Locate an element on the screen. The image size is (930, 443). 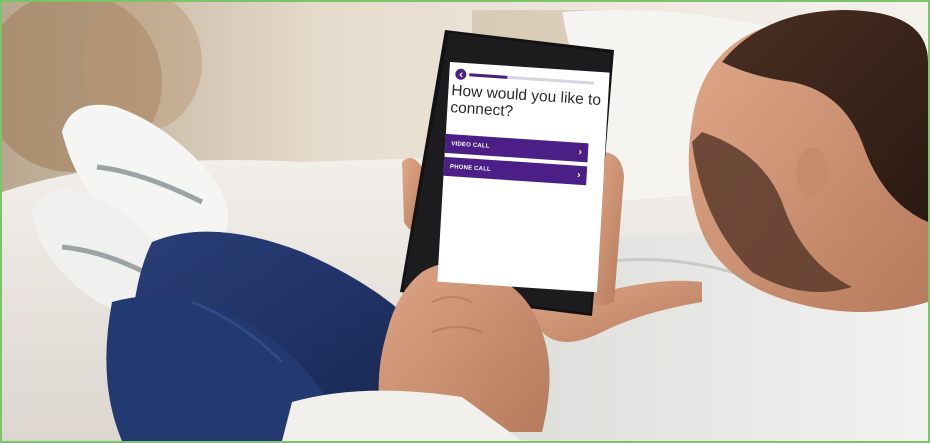
progress-fill is located at coordinates (488, 76).